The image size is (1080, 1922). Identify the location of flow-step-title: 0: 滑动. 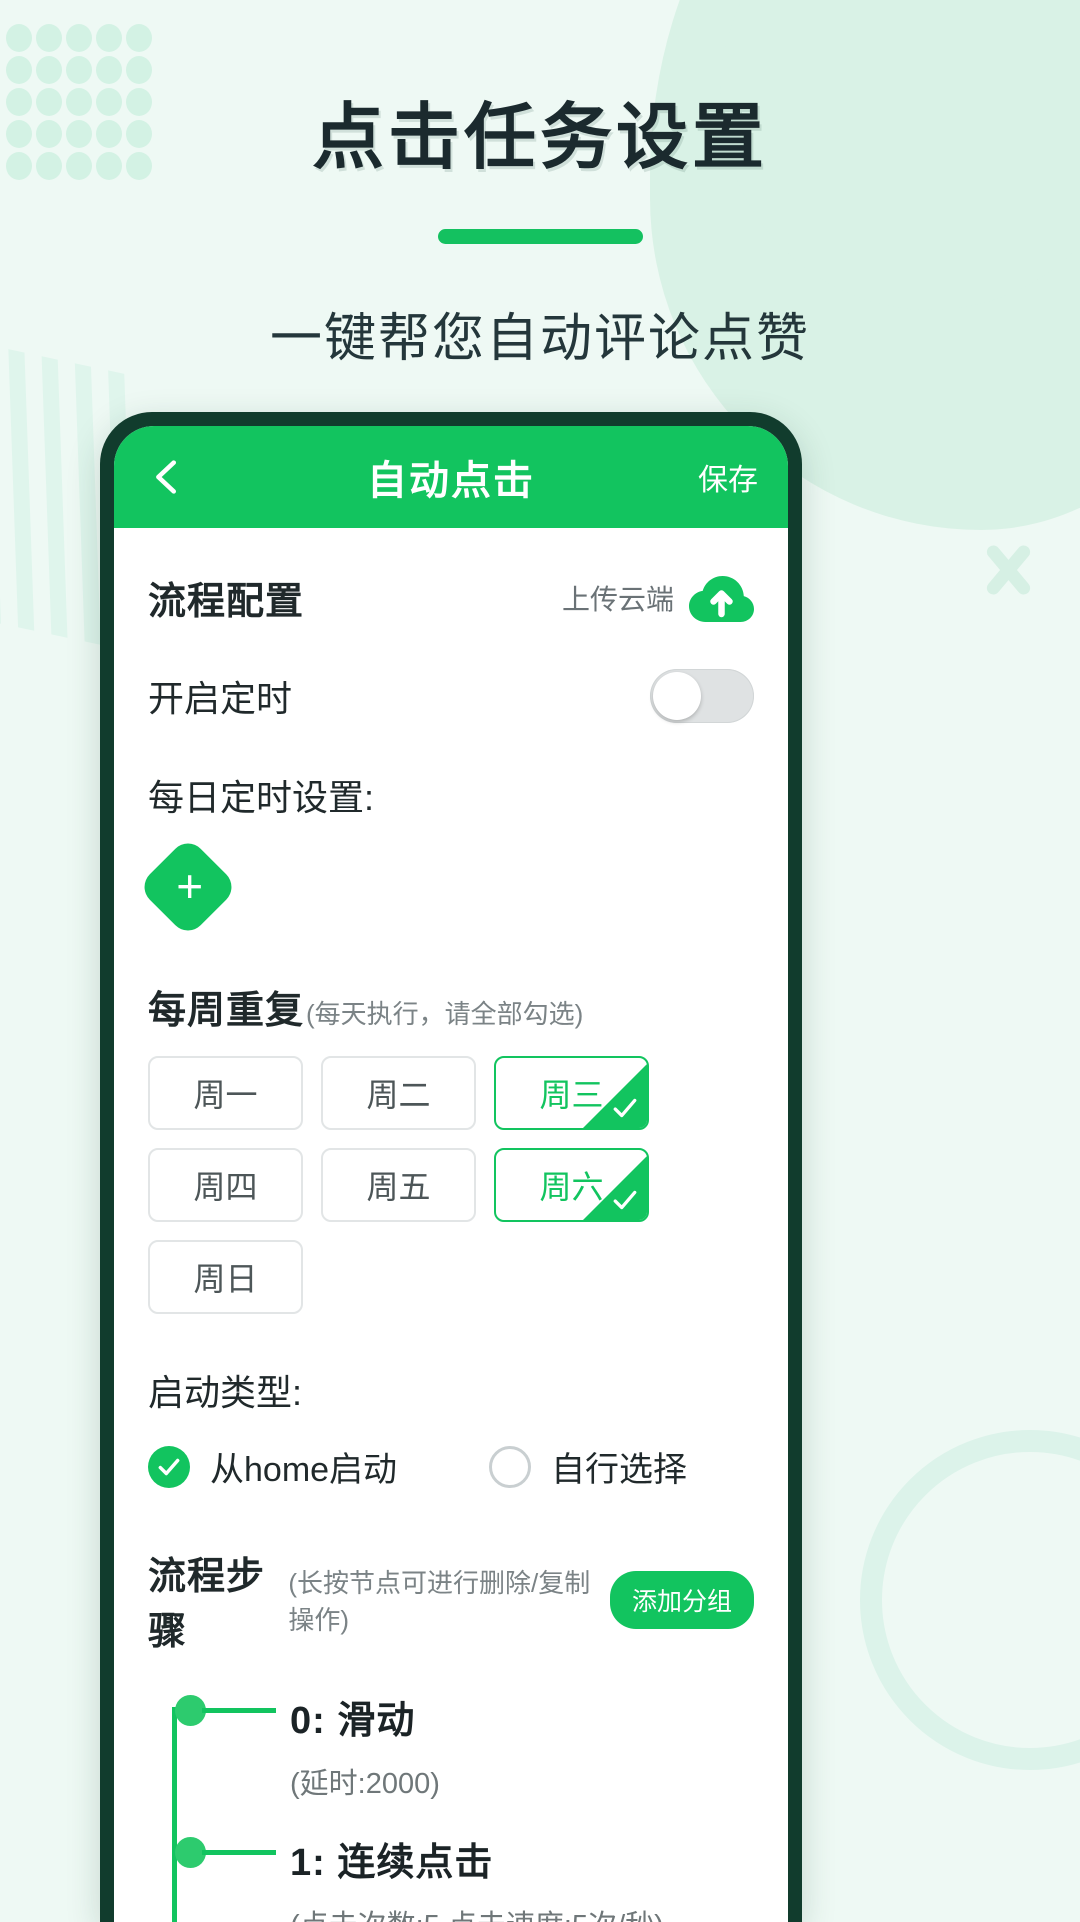
(353, 1721).